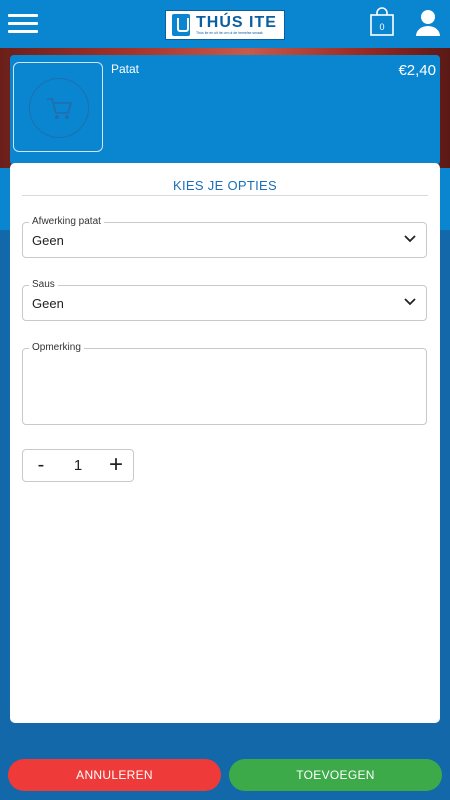 The height and width of the screenshot is (800, 450). Describe the element at coordinates (48, 303) in the screenshot. I see `sauce-value: Geen` at that location.